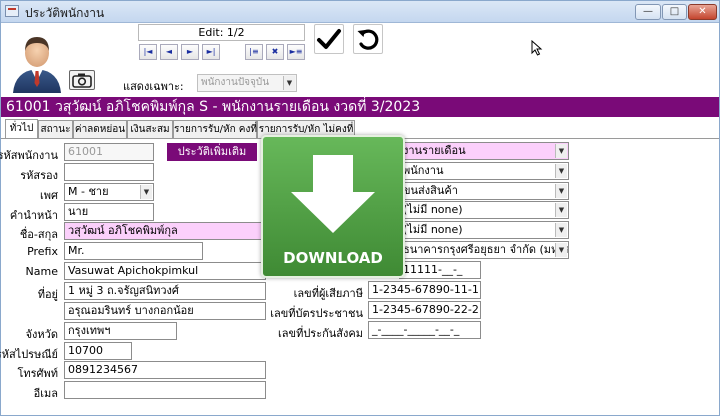  I want to click on close-button: ✕, so click(702, 12).